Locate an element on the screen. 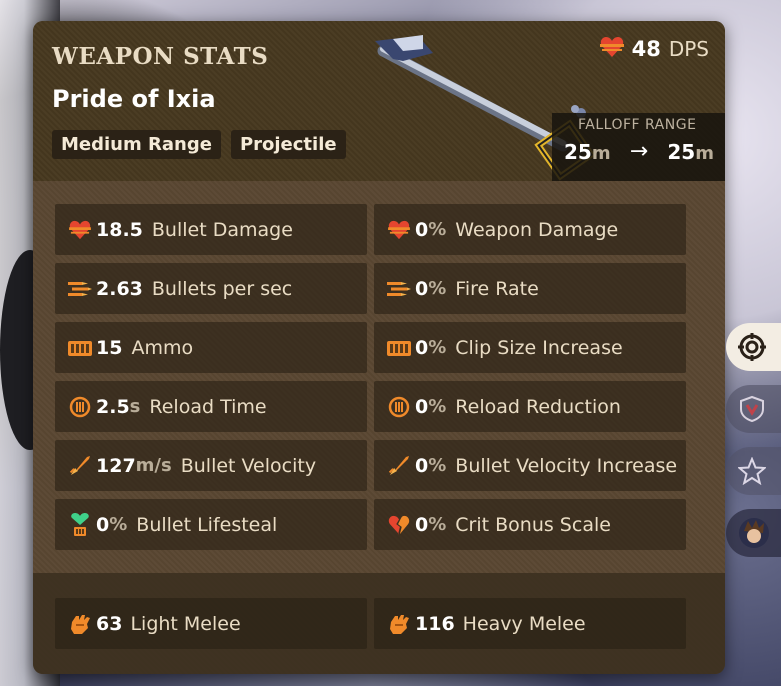  stat-right-clip-size-increase: 0% Clip Size Increase is located at coordinates (530, 347).